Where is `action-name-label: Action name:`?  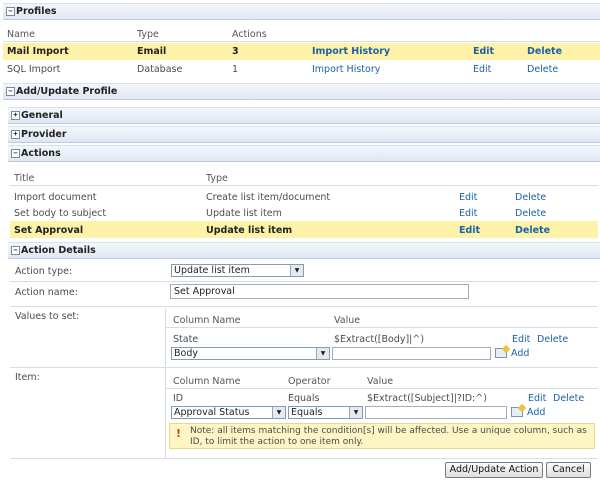
action-name-label: Action name: is located at coordinates (46, 292).